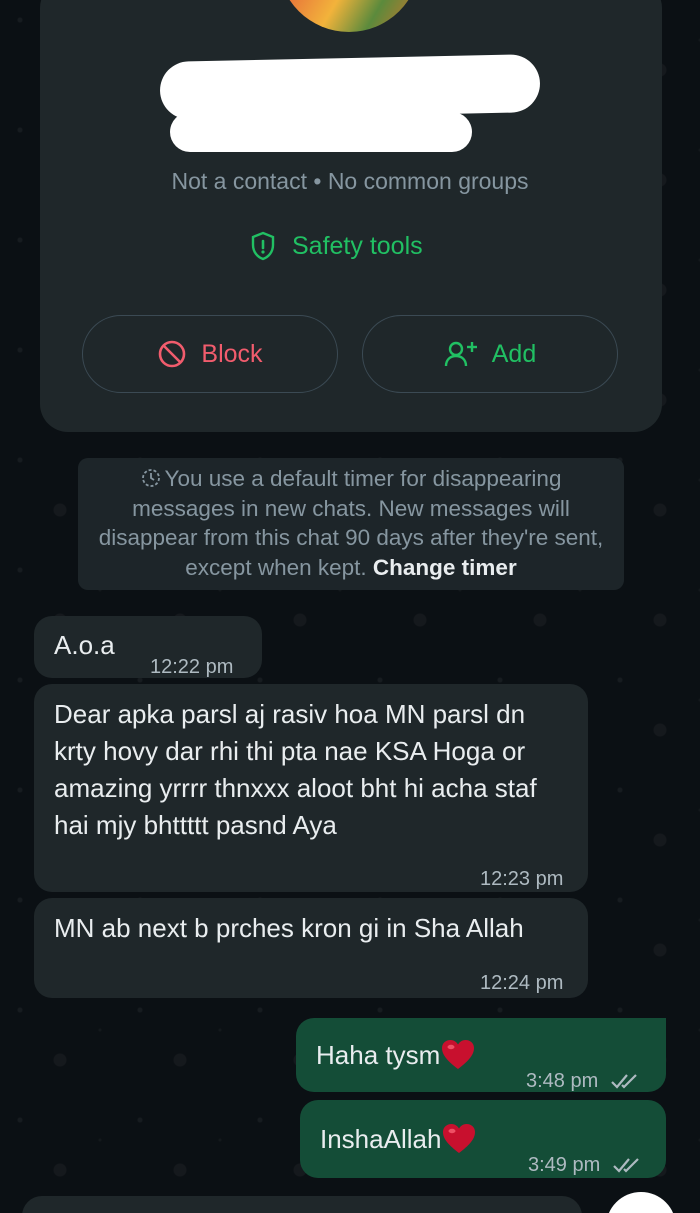 The height and width of the screenshot is (1213, 700). What do you see at coordinates (483, 1139) in the screenshot?
I see `message-bubble-outgoing: InshaAllah 3:49 pm` at bounding box center [483, 1139].